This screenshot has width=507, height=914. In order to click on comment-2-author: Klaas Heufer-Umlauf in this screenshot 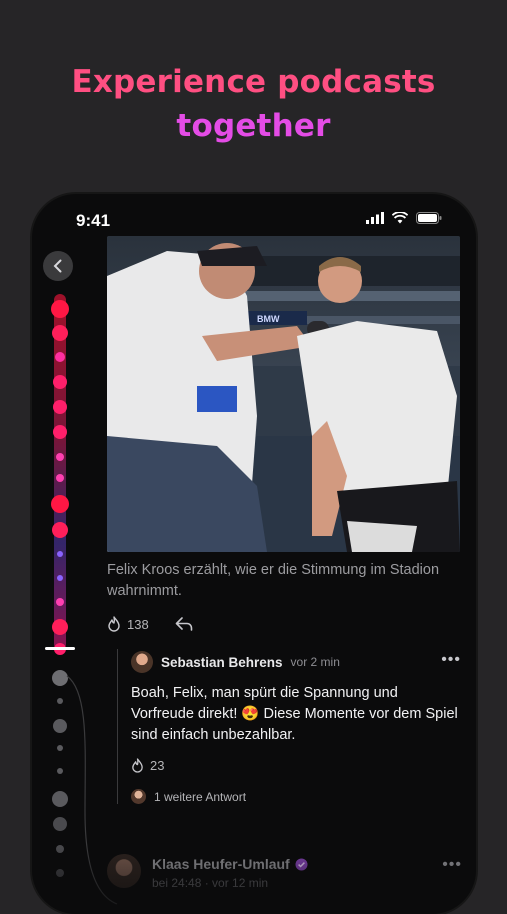, I will do `click(221, 864)`.